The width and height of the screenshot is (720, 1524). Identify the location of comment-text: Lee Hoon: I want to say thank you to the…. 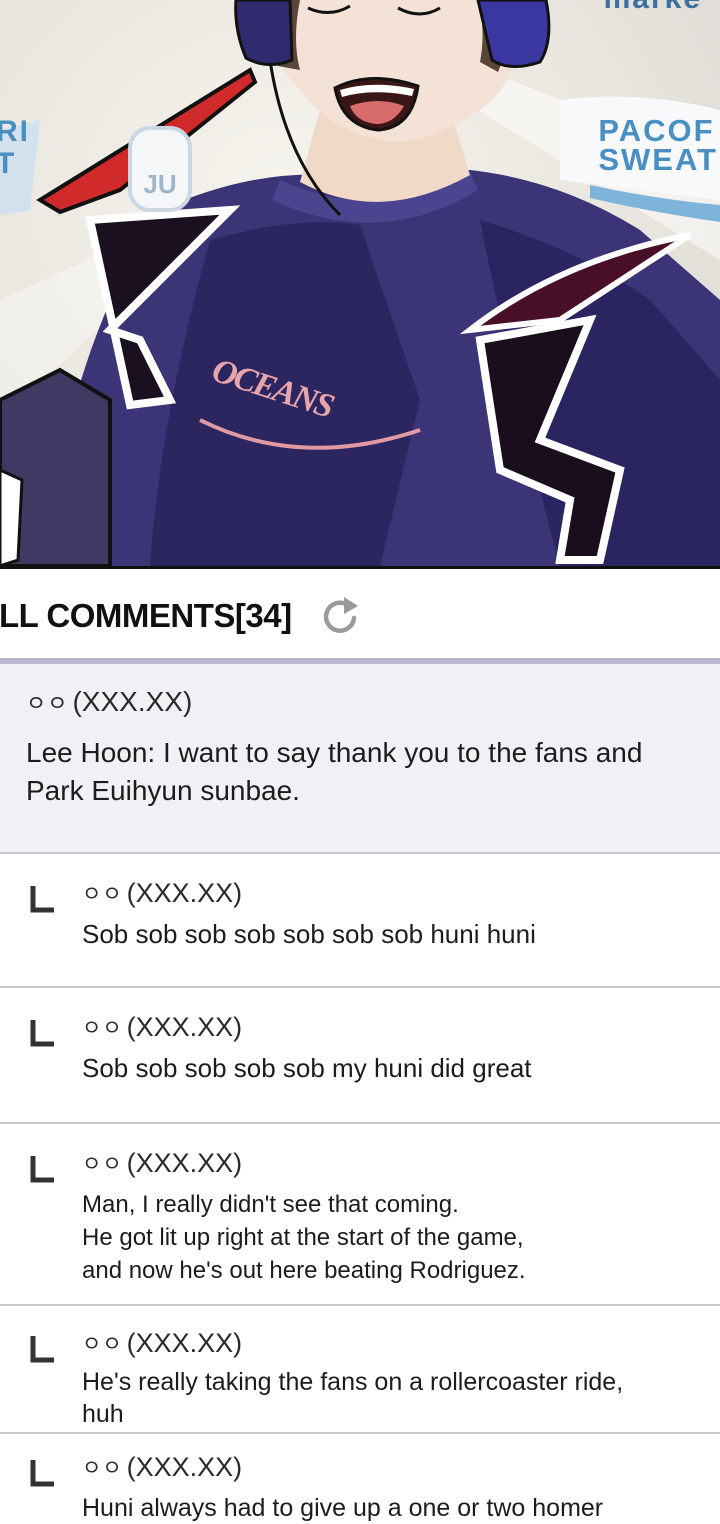
(334, 771).